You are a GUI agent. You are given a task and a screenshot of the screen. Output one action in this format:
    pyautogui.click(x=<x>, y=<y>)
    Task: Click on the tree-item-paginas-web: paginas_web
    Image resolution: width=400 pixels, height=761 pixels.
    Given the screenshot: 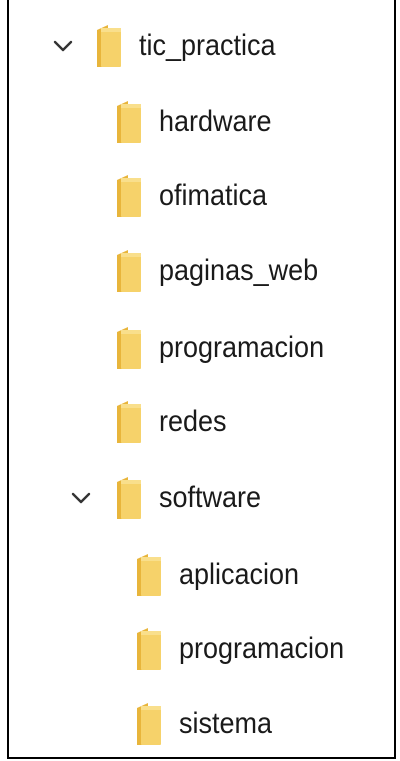 What is the action you would take?
    pyautogui.click(x=199, y=271)
    